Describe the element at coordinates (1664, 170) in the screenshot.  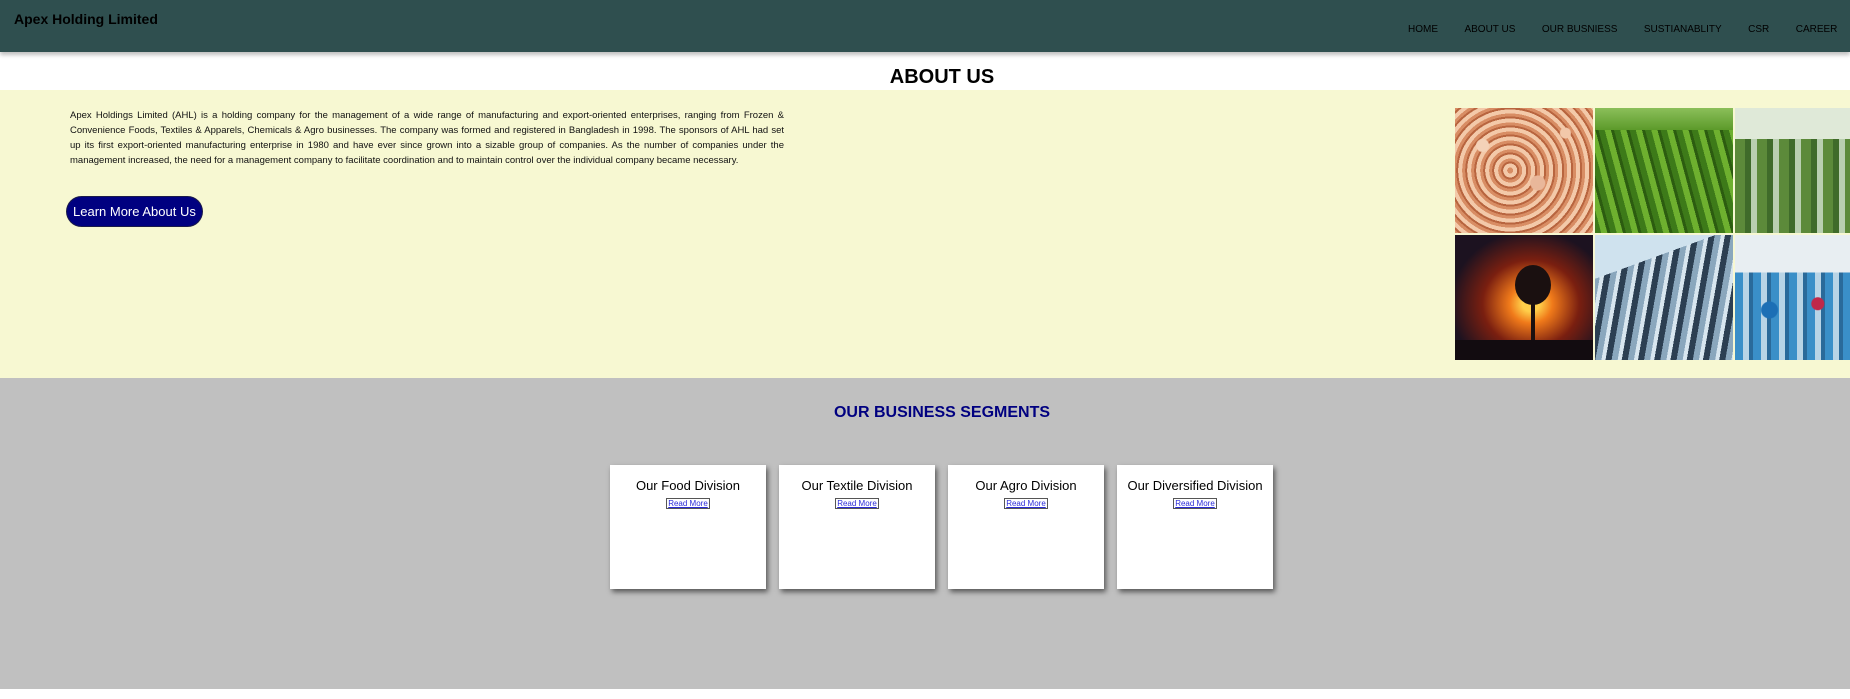
I see `crop-field-image` at that location.